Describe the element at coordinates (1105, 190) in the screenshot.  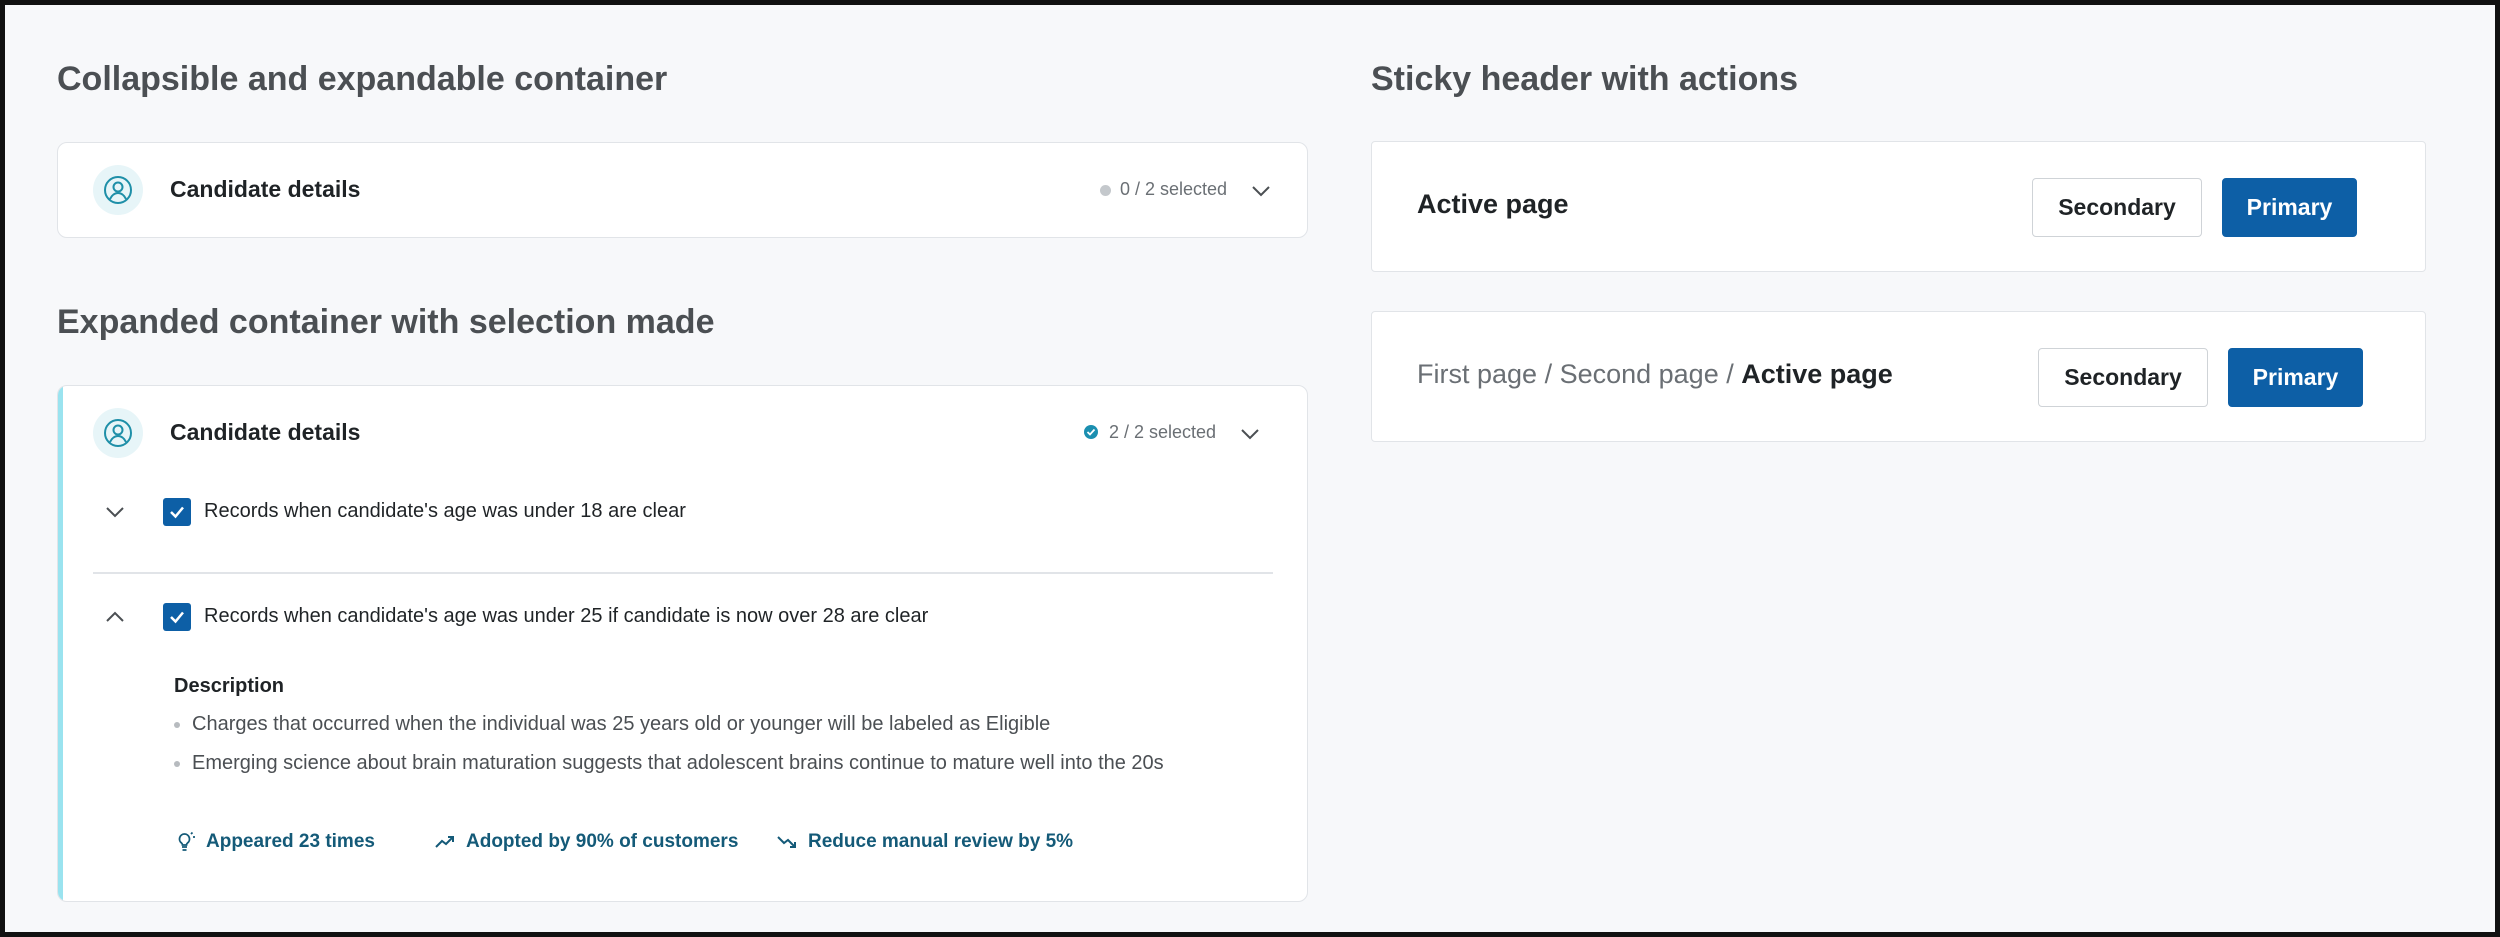
I see `selection-status-dot` at that location.